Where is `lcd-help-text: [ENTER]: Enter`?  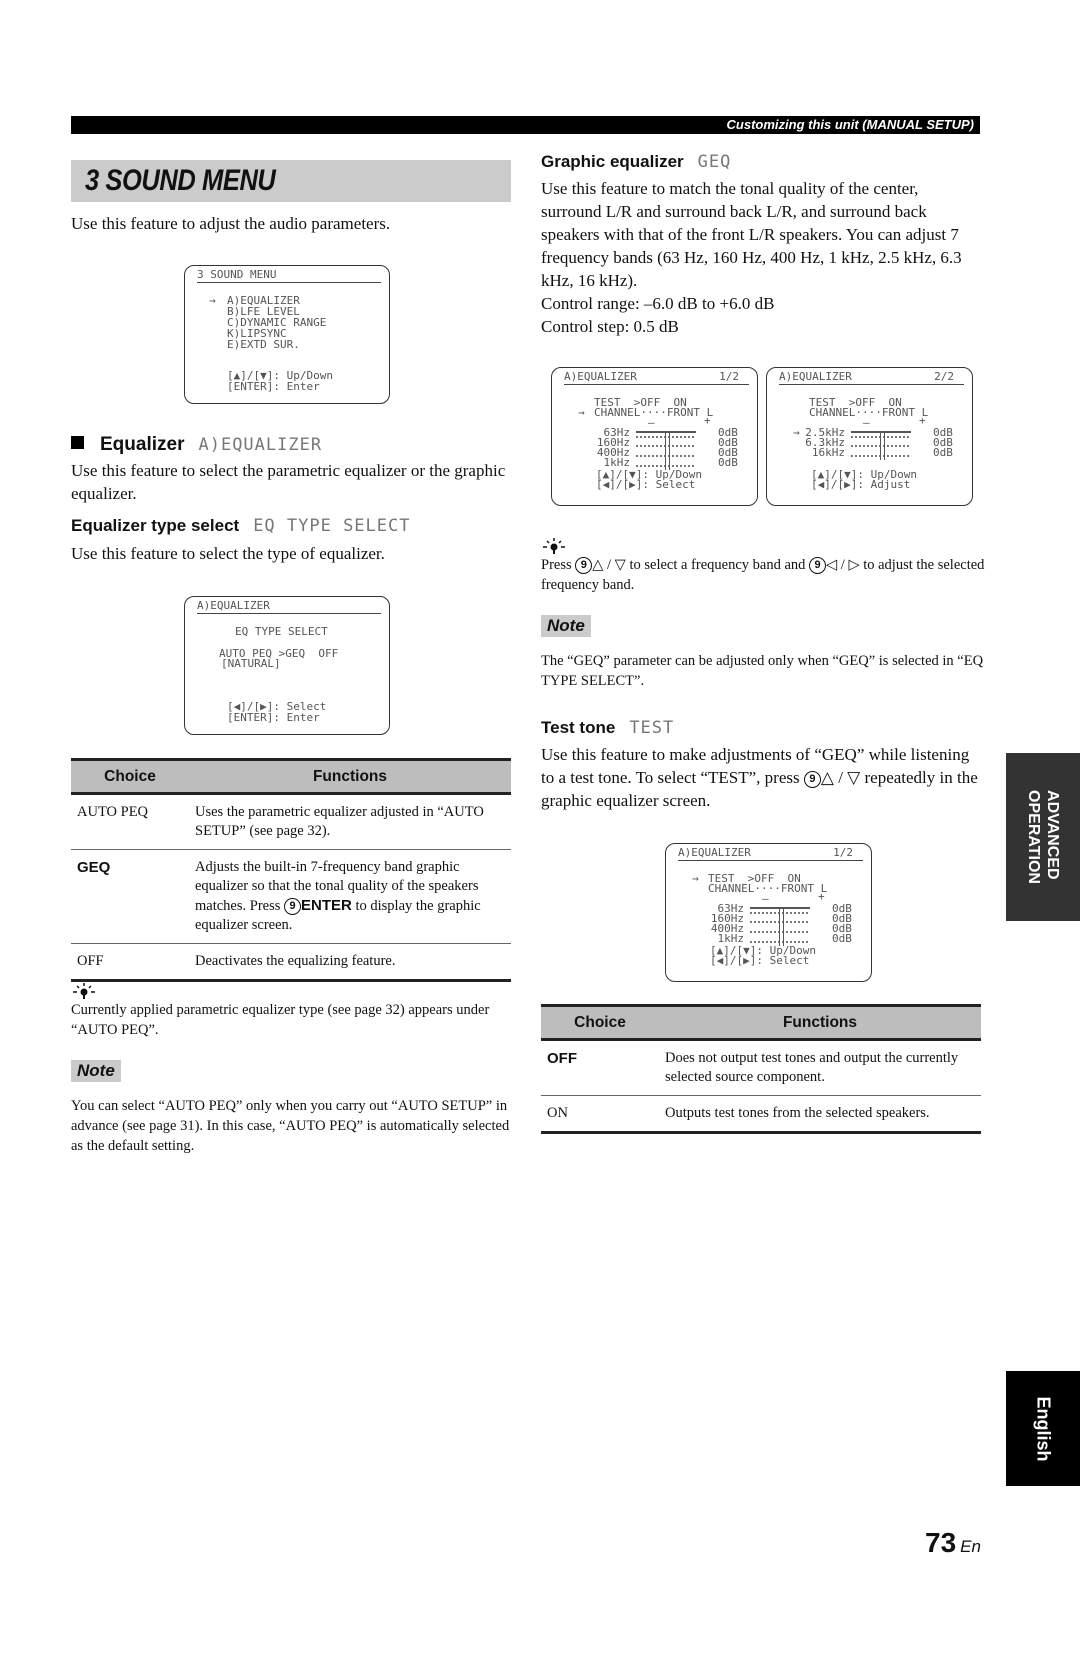
lcd-help-text: [ENTER]: Enter is located at coordinates (273, 717).